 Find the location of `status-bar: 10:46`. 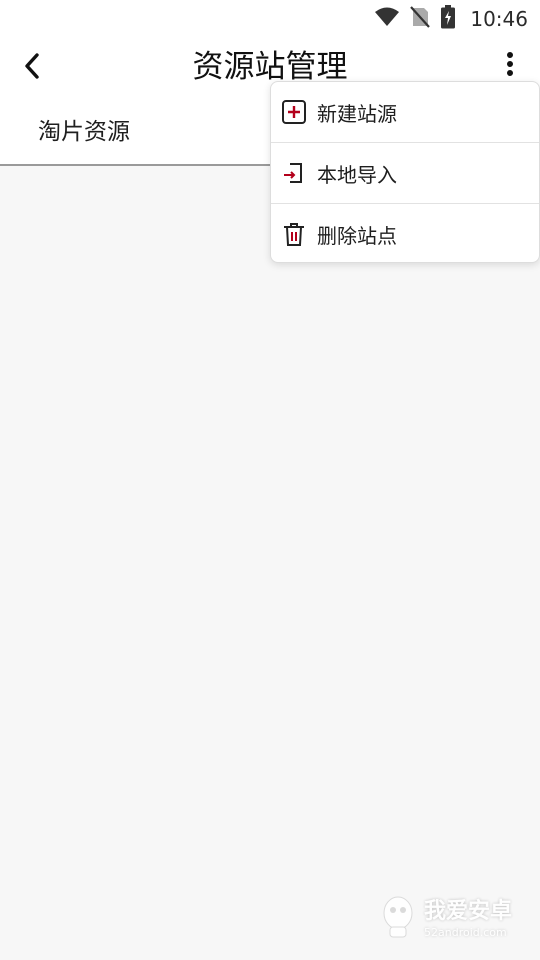

status-bar: 10:46 is located at coordinates (270, 19).